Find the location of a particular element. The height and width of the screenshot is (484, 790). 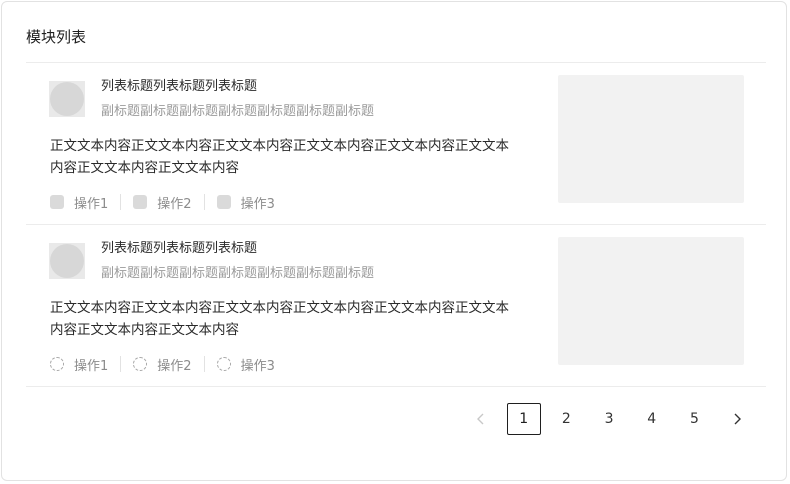

chevron-right-icon is located at coordinates (738, 419).